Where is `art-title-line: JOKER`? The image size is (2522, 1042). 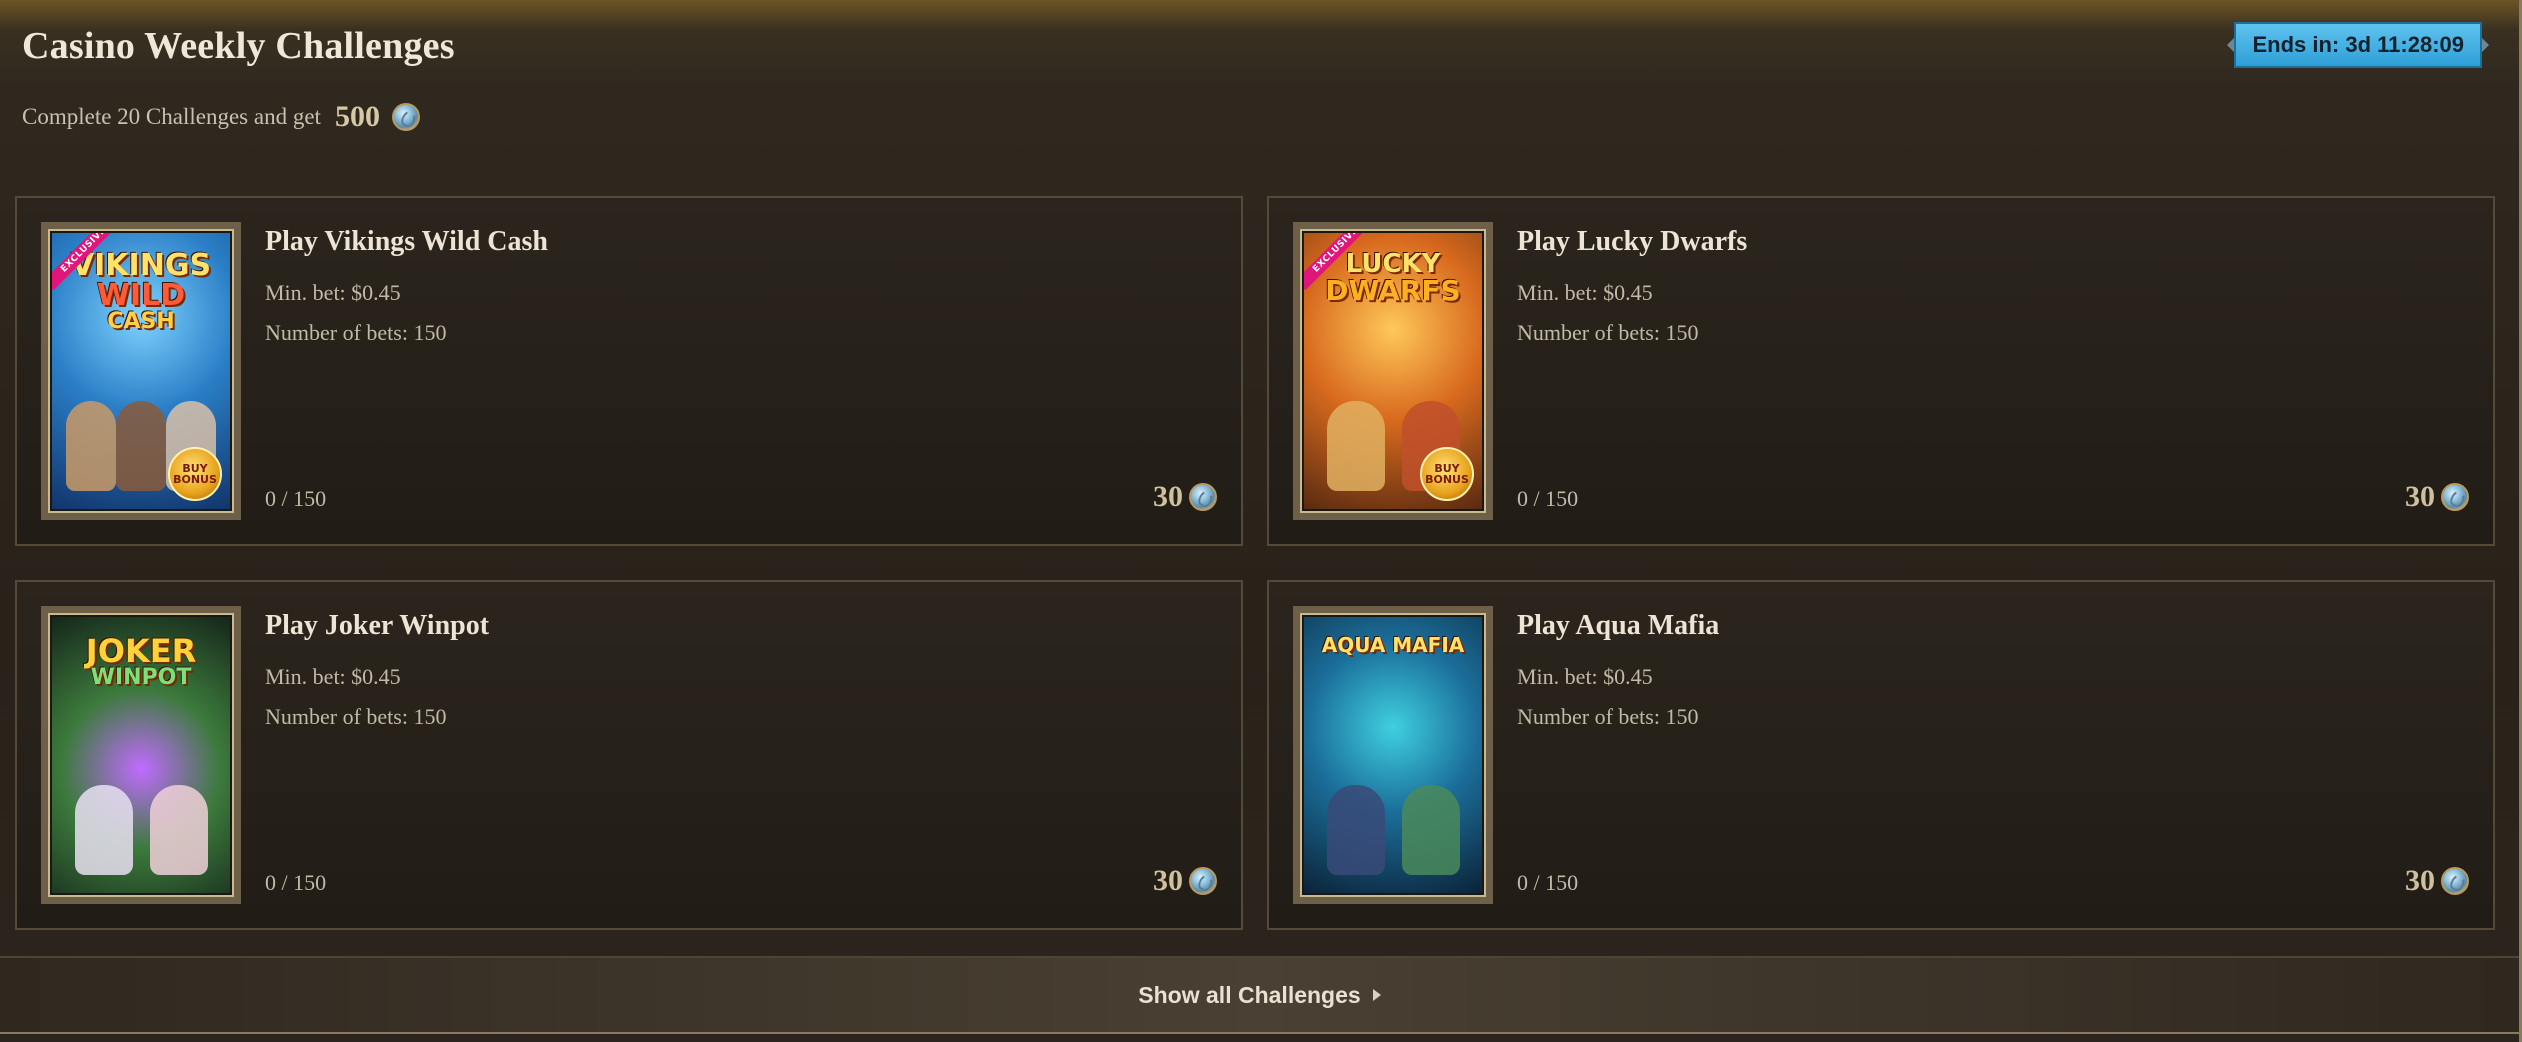
art-title-line: JOKER is located at coordinates (141, 651).